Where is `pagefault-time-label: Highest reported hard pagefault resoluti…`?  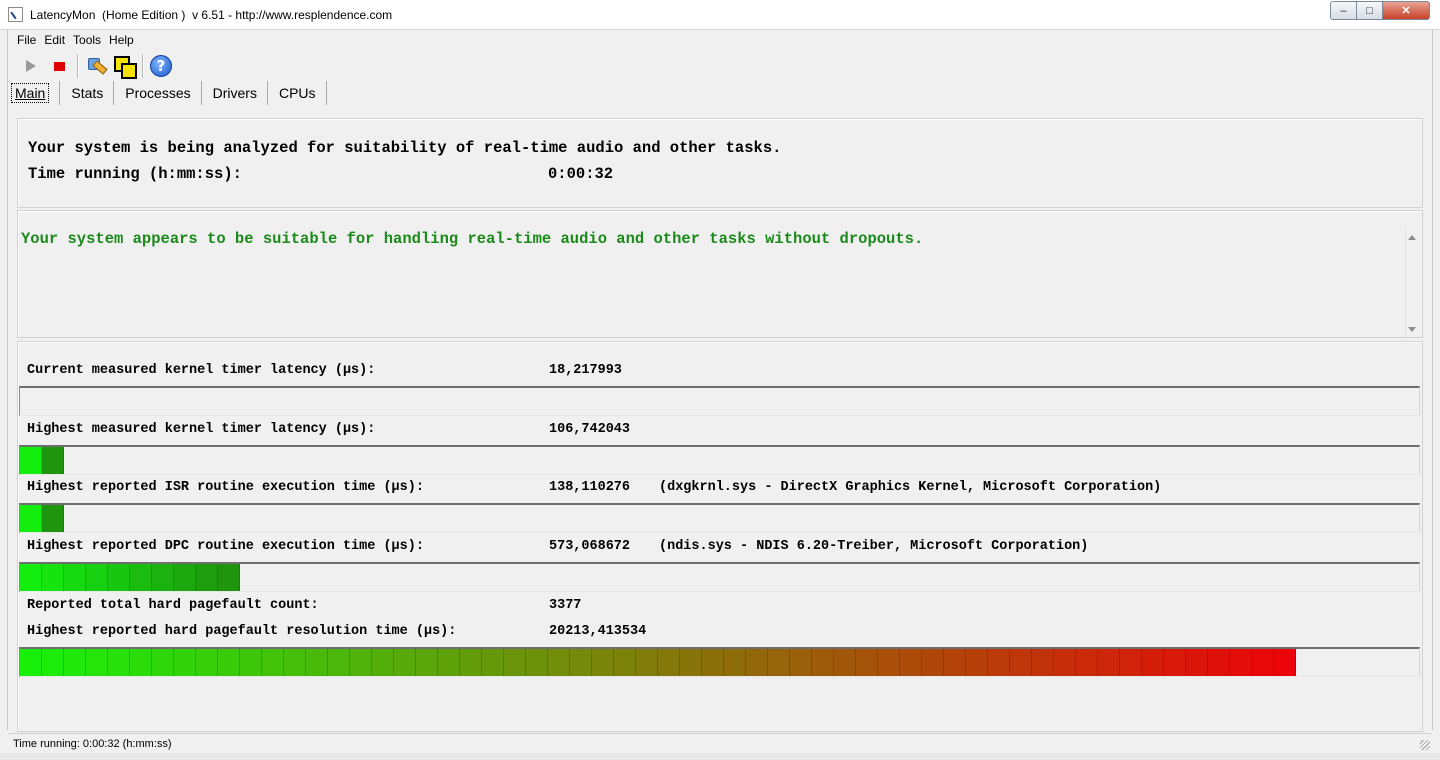
pagefault-time-label: Highest reported hard pagefault resoluti… is located at coordinates (242, 631).